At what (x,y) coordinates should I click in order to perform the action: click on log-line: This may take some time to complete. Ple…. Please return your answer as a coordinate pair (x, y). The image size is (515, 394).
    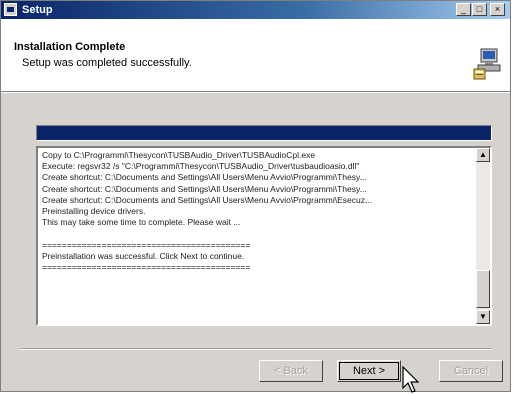
    Looking at the image, I should click on (141, 222).